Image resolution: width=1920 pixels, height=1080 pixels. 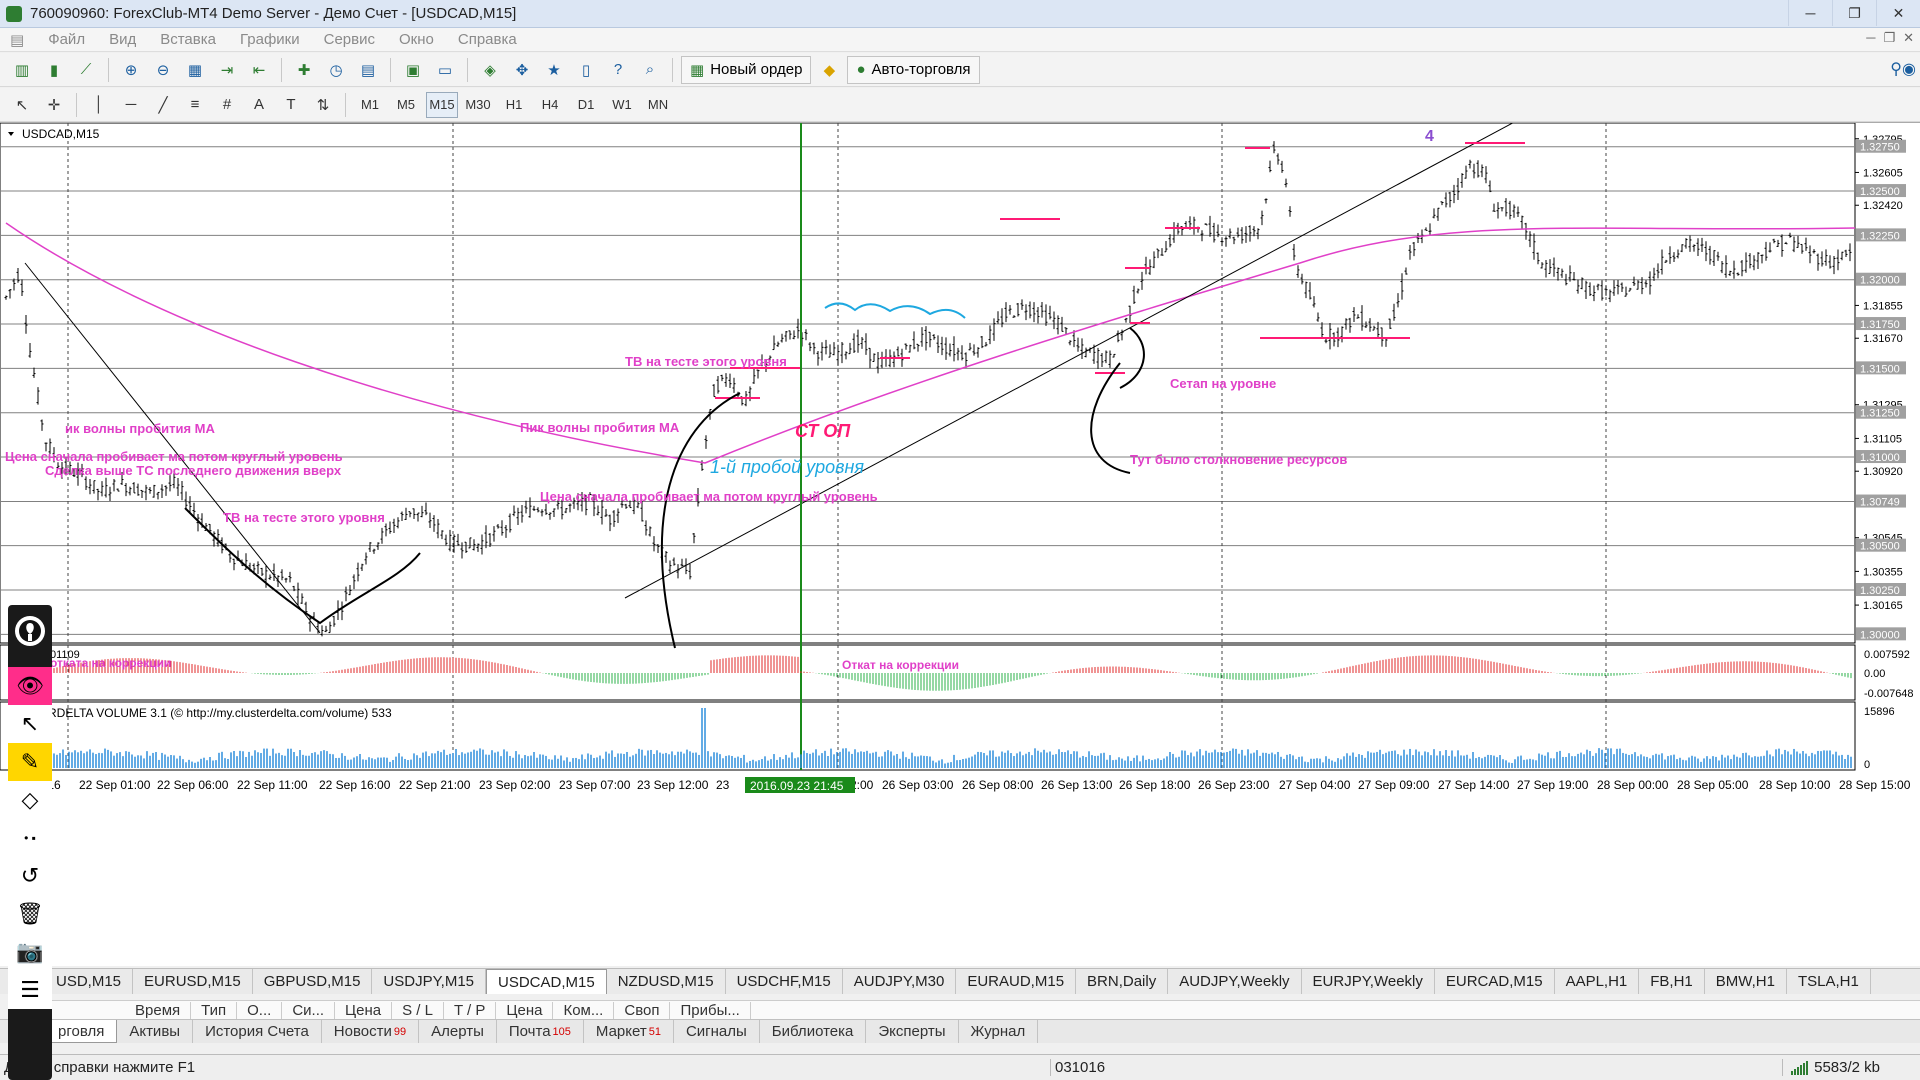 I want to click on restore-button: ❐, so click(x=1854, y=13).